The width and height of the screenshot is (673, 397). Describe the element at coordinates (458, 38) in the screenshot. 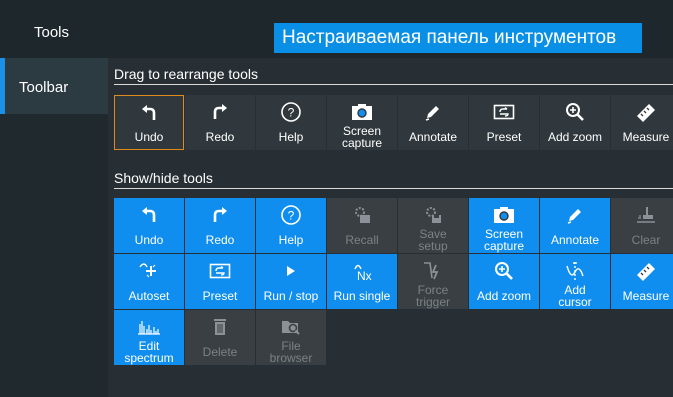

I see `banner-title: Настраиваемая панель инструментов` at that location.